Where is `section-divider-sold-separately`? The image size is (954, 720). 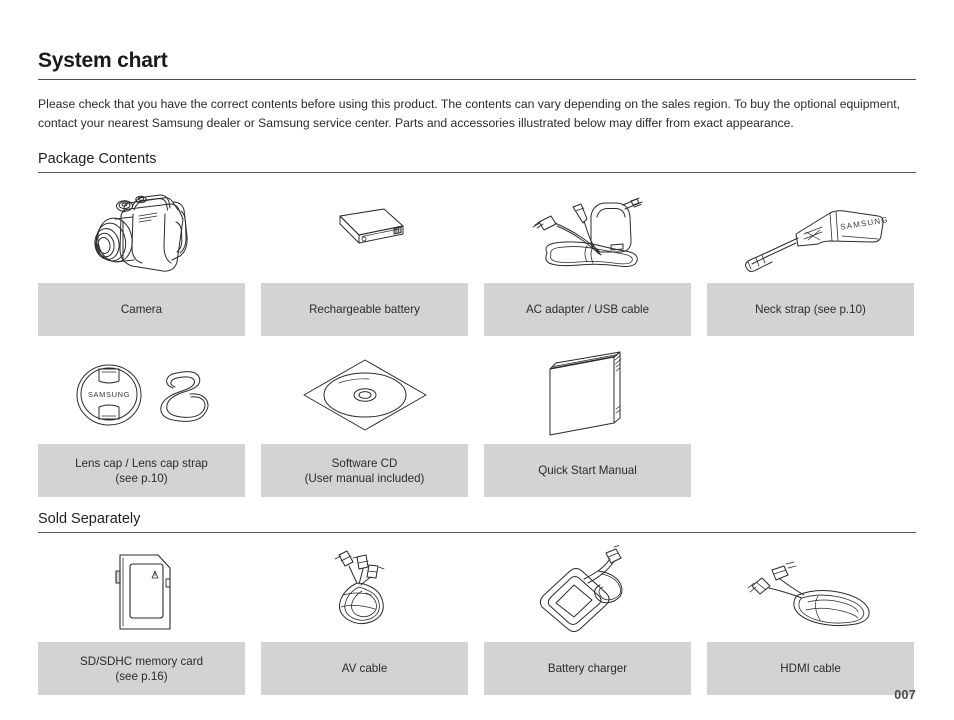 section-divider-sold-separately is located at coordinates (477, 532).